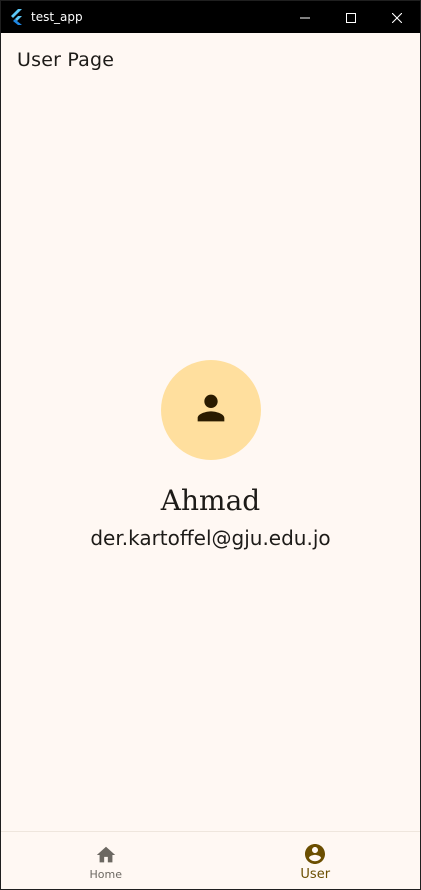 The height and width of the screenshot is (890, 421). I want to click on nav-item-home: Home, so click(106, 860).